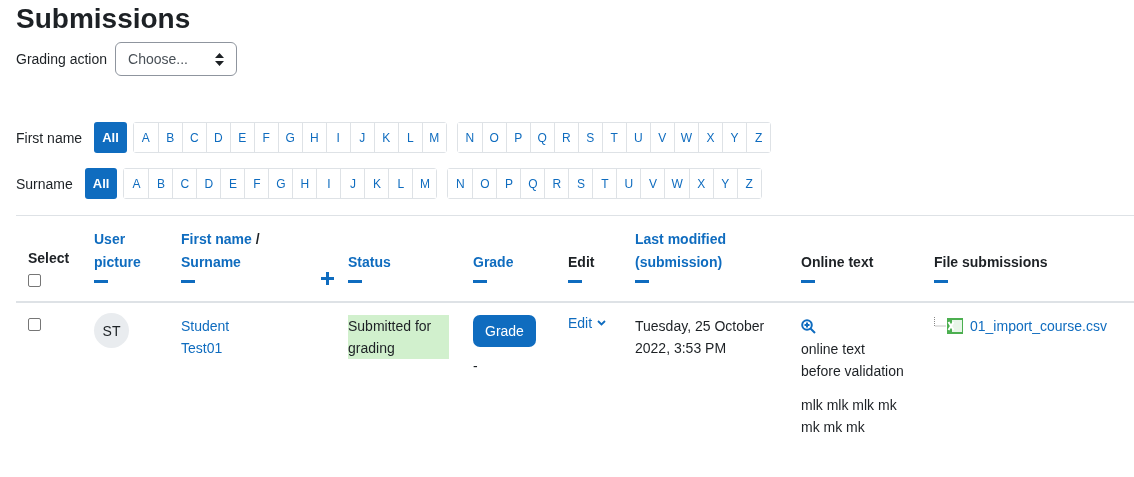 This screenshot has width=1134, height=477. What do you see at coordinates (504, 331) in the screenshot?
I see `grade-button: Grade` at bounding box center [504, 331].